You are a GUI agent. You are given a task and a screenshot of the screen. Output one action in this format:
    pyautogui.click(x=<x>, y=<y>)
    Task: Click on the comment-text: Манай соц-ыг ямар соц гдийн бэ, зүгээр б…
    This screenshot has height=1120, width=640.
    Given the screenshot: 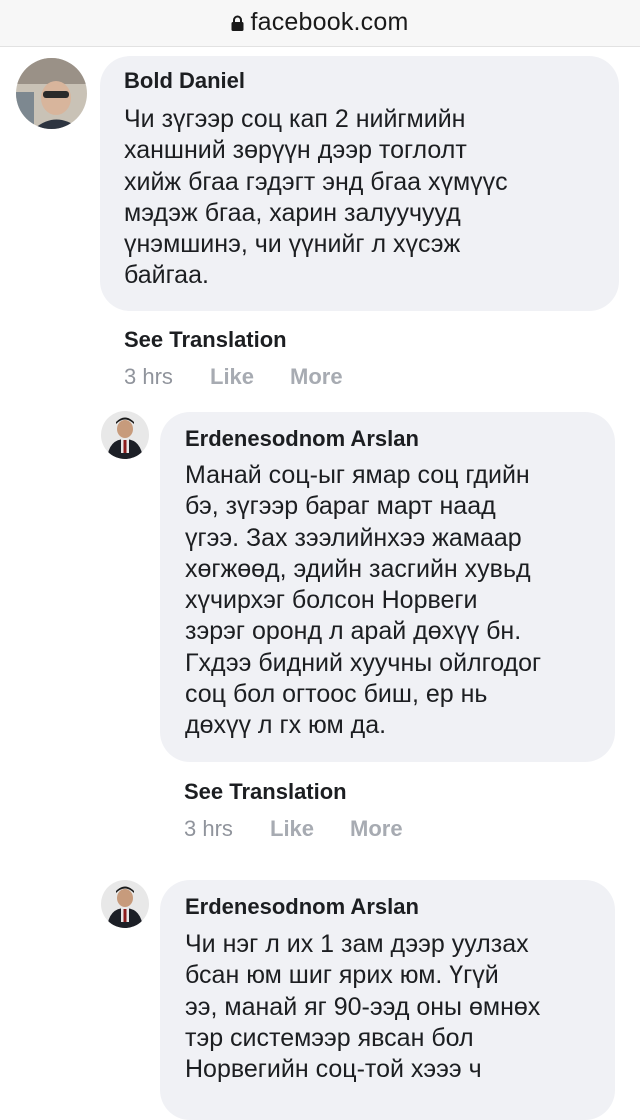 What is the action you would take?
    pyautogui.click(x=363, y=600)
    